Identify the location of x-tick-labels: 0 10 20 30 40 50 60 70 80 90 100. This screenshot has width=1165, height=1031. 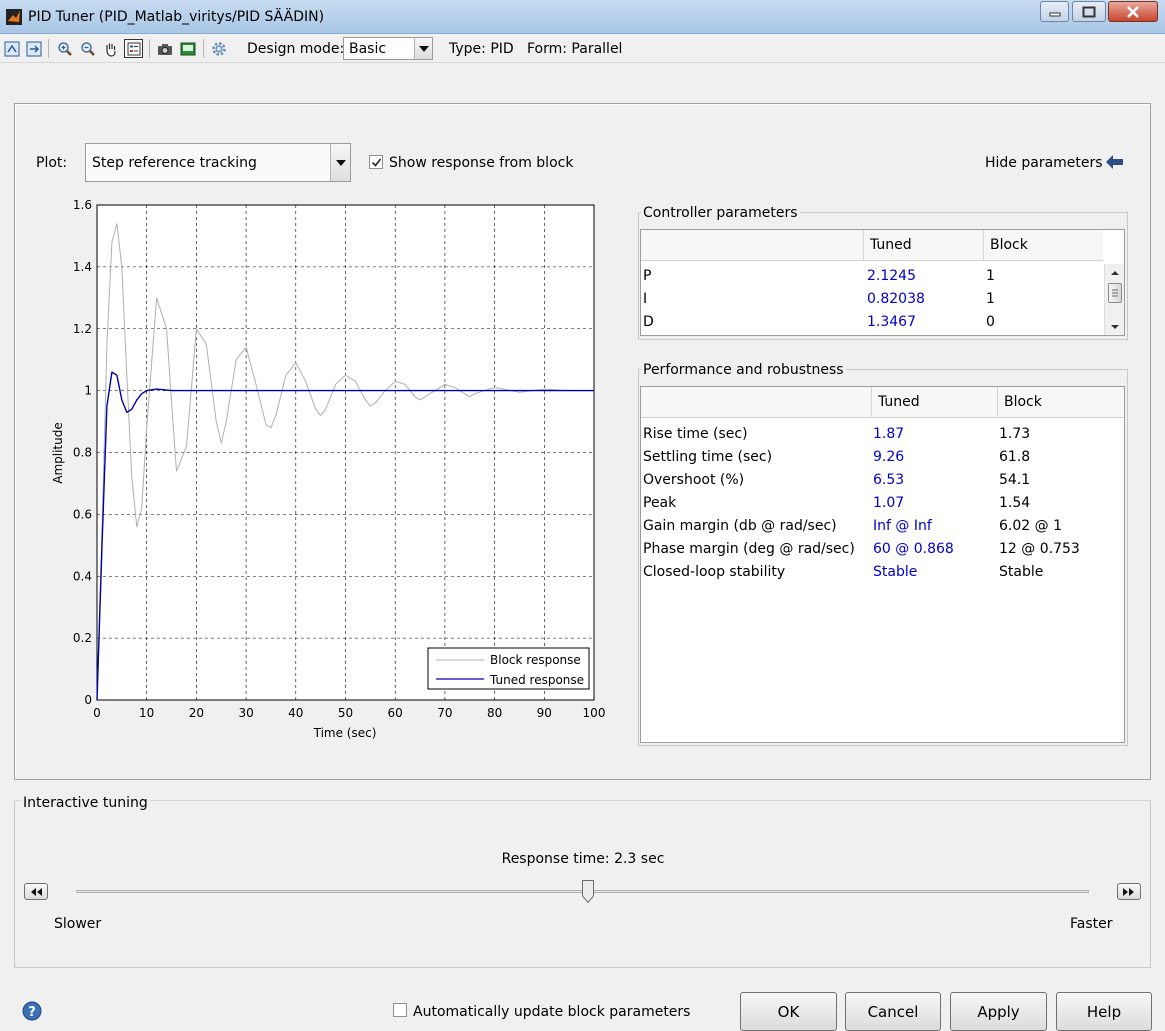
(349, 713).